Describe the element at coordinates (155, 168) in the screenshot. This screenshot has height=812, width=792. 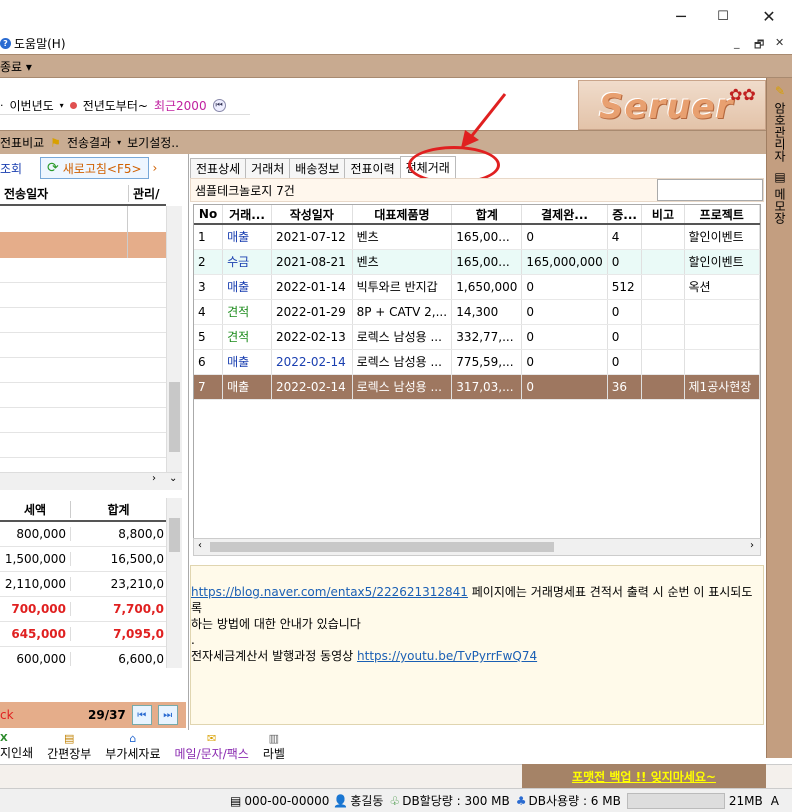
I see `scroll-right-arrow-icon: ›` at that location.